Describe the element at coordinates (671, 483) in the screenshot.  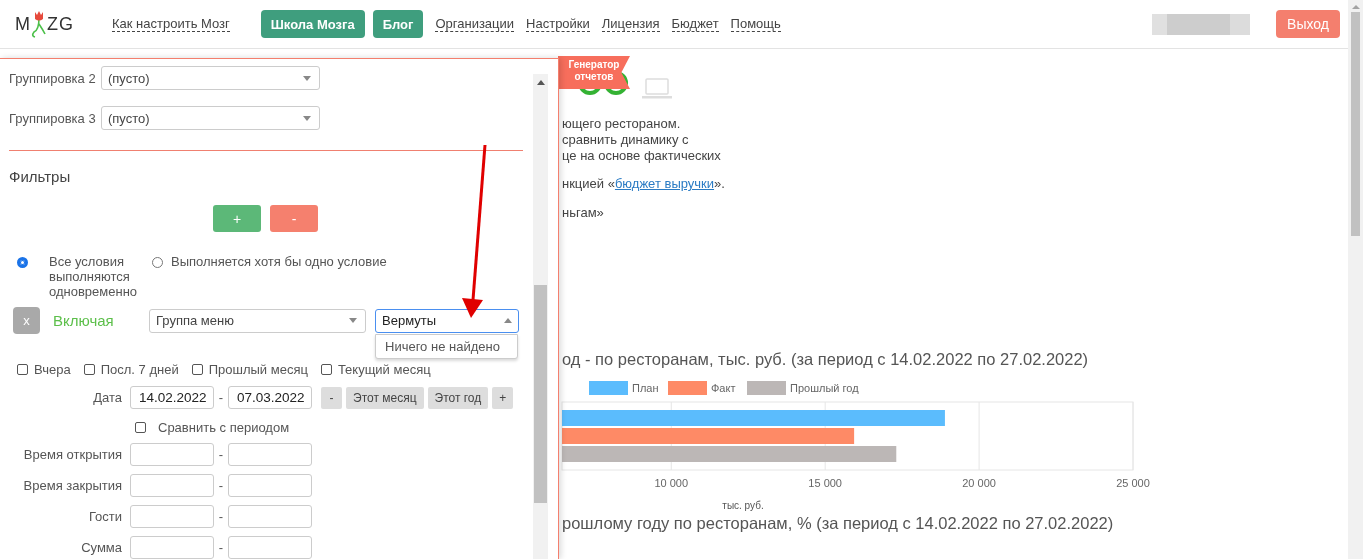
I see `axis-tick-label: 10 000` at that location.